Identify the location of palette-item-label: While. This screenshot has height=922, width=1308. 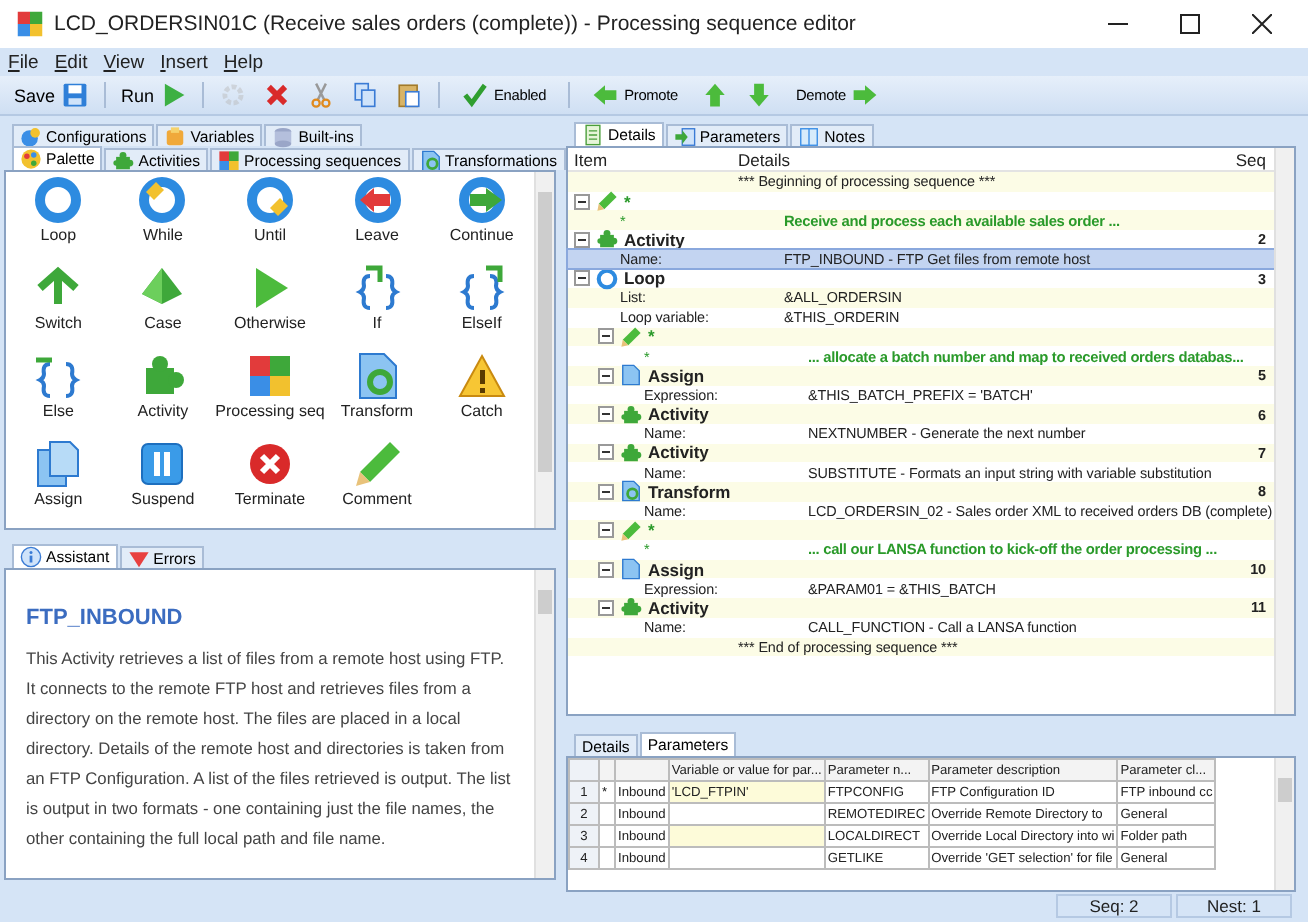
(162, 235).